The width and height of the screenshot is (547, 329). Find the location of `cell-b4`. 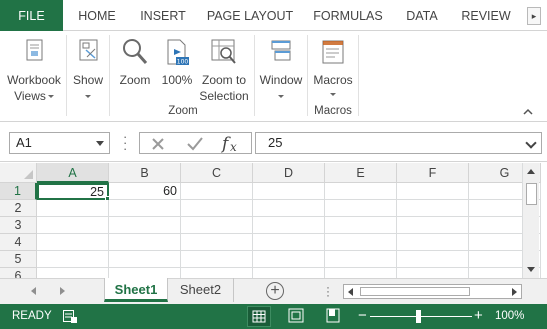

cell-b4 is located at coordinates (145, 242).